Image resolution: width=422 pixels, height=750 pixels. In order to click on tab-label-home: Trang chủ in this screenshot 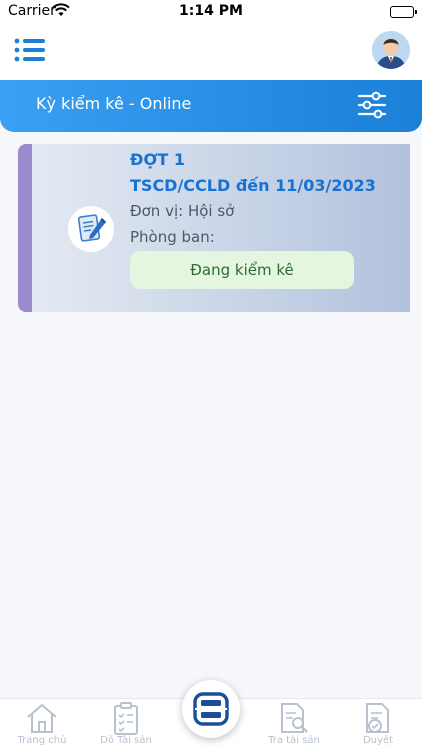, I will do `click(42, 740)`.